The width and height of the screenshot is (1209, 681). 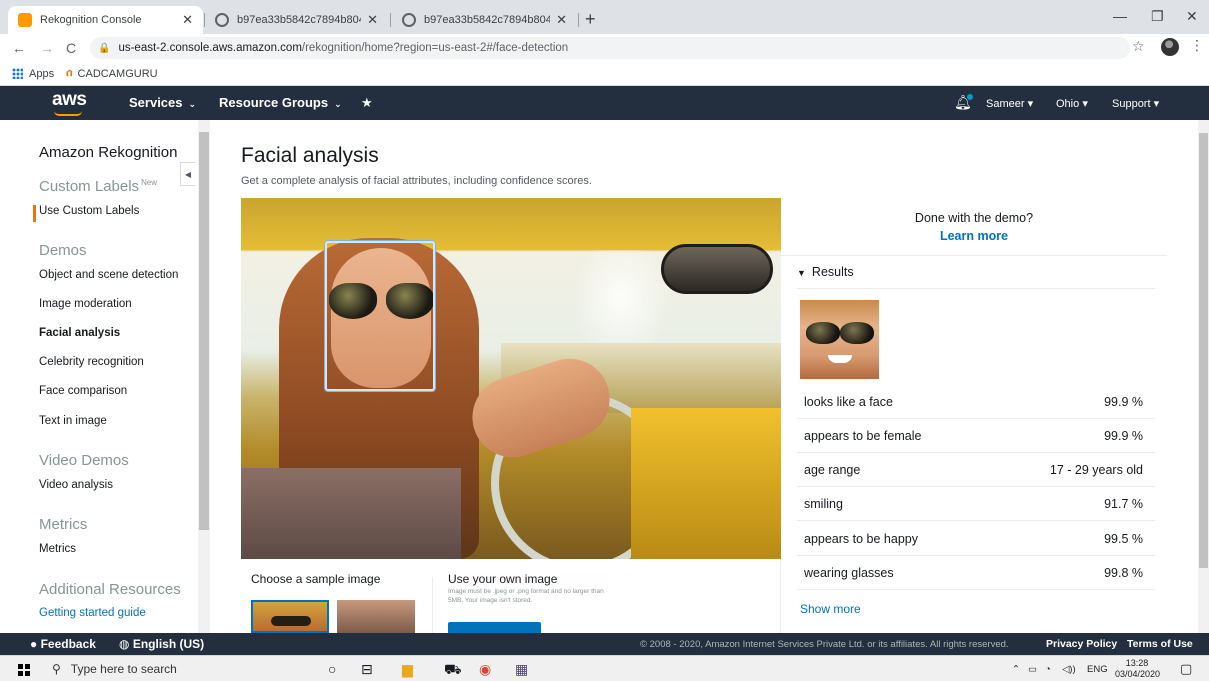 What do you see at coordinates (1123, 435) in the screenshot?
I see `result-value: 99.9 %` at bounding box center [1123, 435].